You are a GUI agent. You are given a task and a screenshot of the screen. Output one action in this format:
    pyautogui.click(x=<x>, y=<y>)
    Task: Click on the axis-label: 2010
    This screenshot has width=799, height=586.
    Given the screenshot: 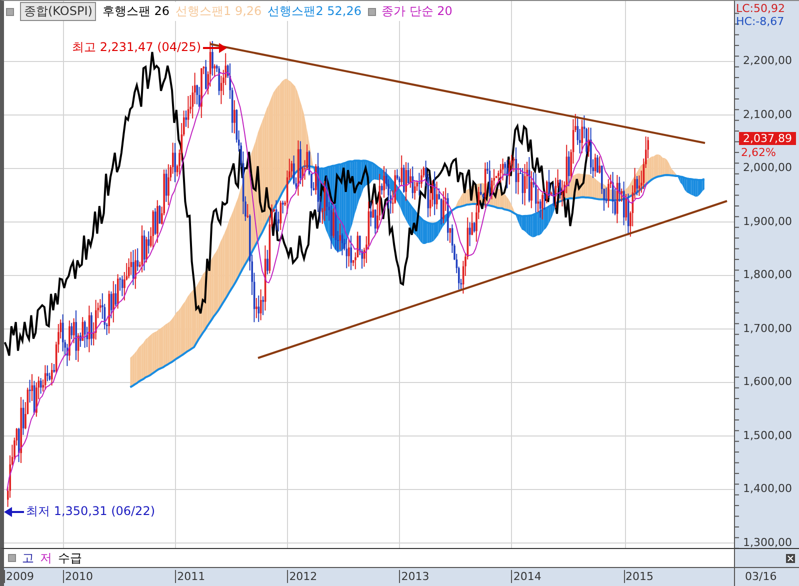 What is the action you would take?
    pyautogui.click(x=78, y=576)
    